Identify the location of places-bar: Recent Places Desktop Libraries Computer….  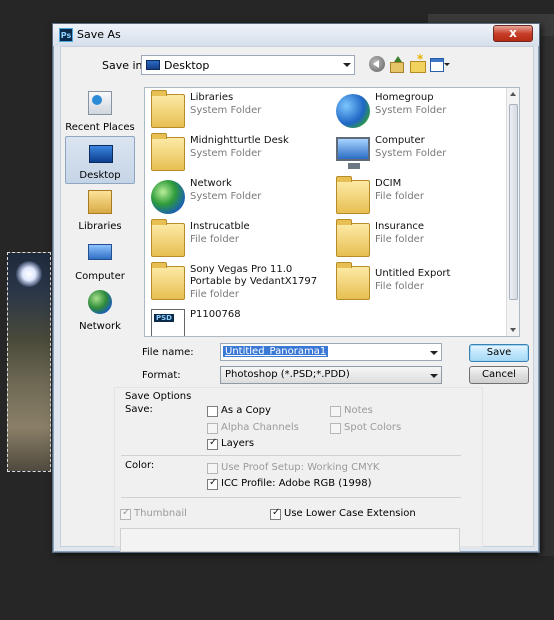
(102, 216).